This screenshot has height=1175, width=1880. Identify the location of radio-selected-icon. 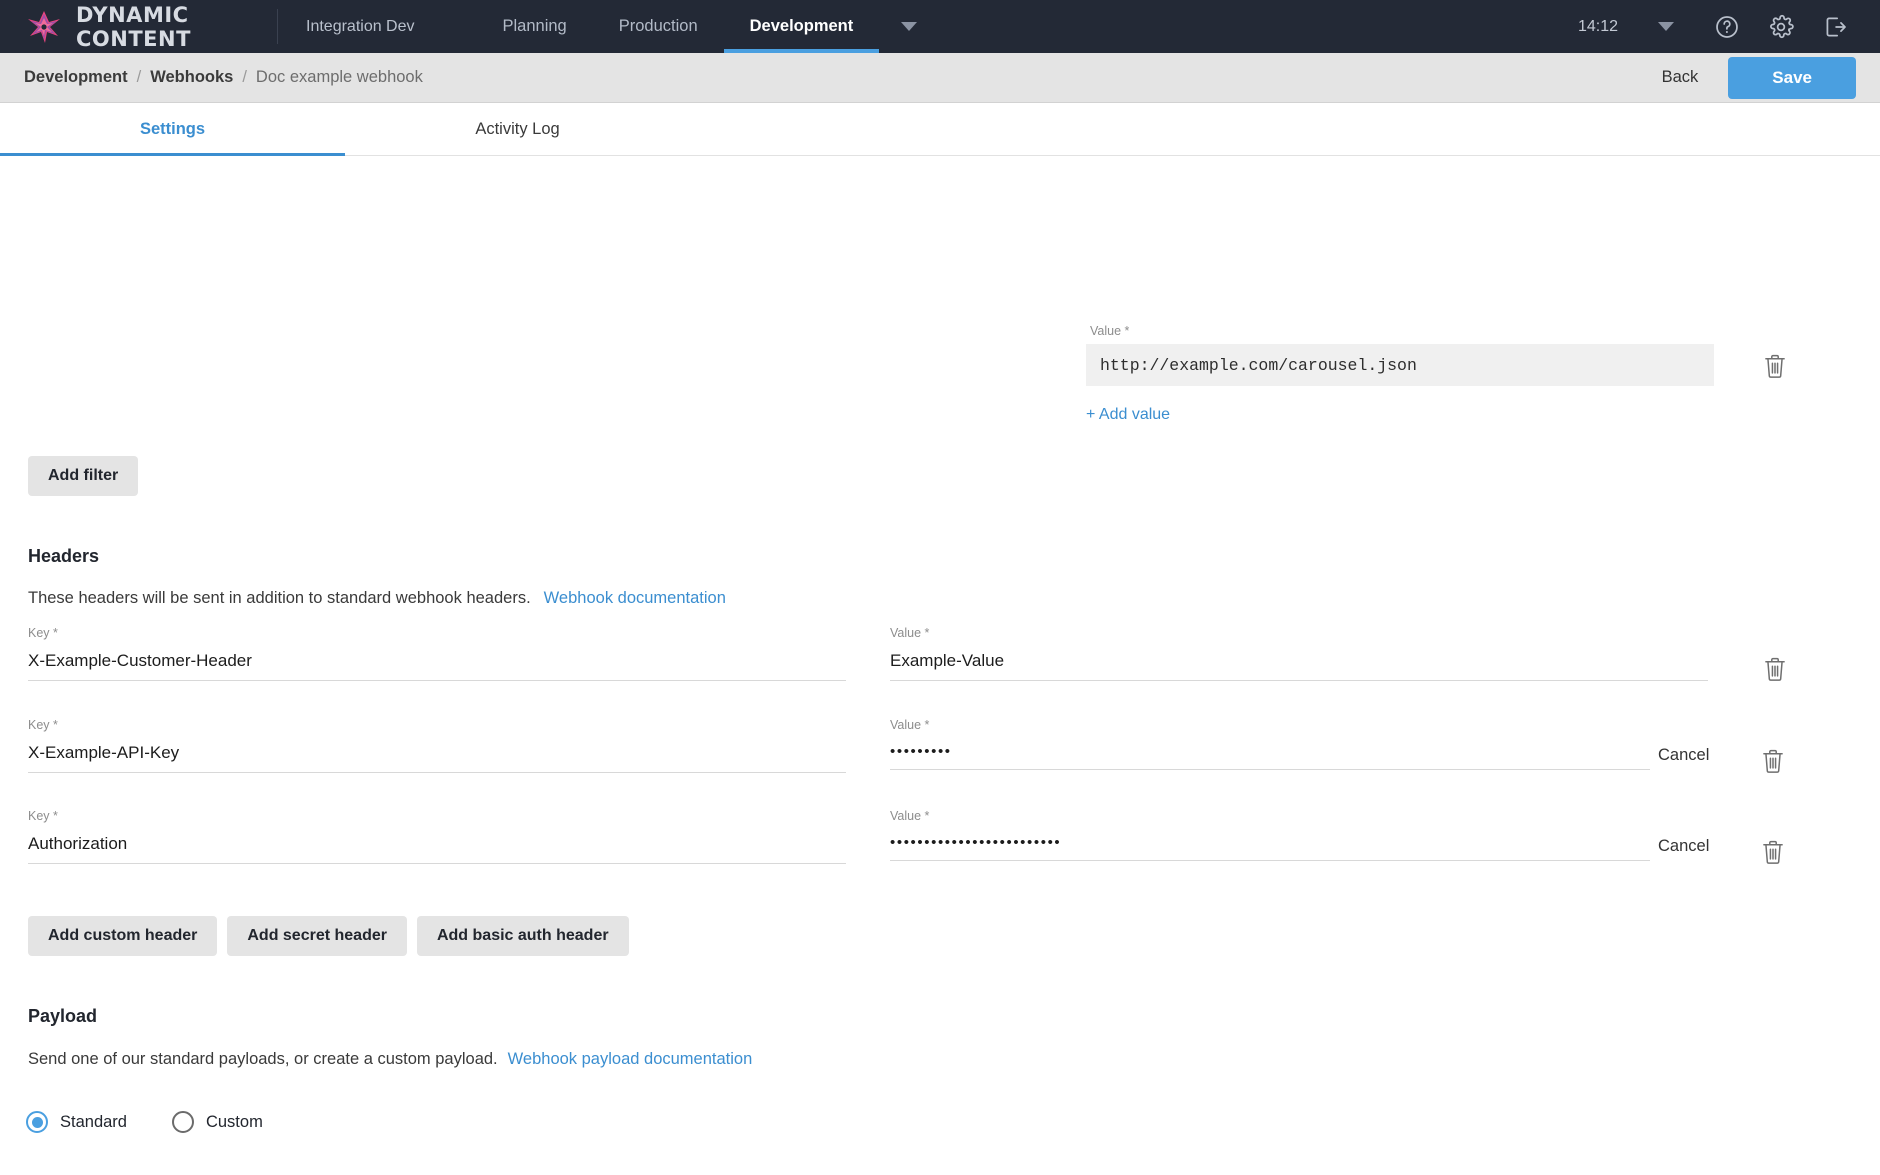
(37, 1122).